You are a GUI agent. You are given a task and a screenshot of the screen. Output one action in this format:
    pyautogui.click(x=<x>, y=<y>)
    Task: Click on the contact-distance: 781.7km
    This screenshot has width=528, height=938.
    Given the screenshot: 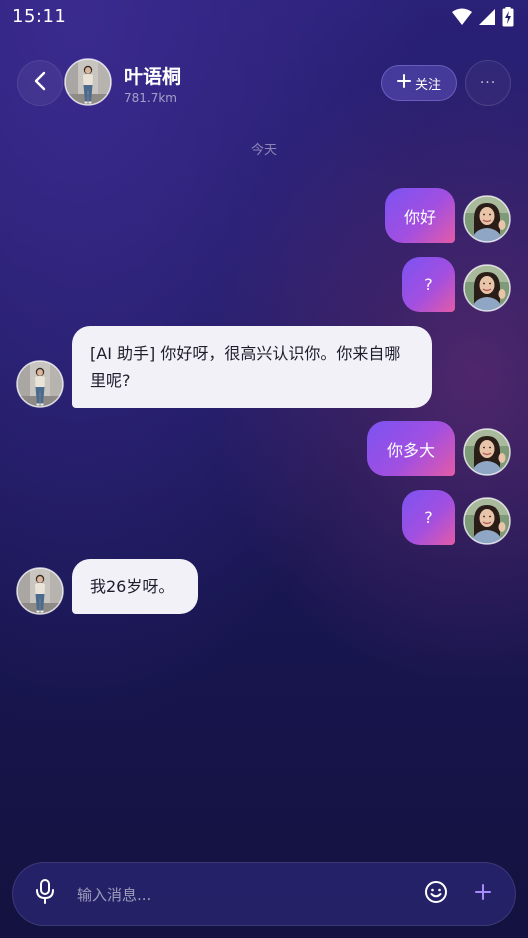 What is the action you would take?
    pyautogui.click(x=150, y=98)
    